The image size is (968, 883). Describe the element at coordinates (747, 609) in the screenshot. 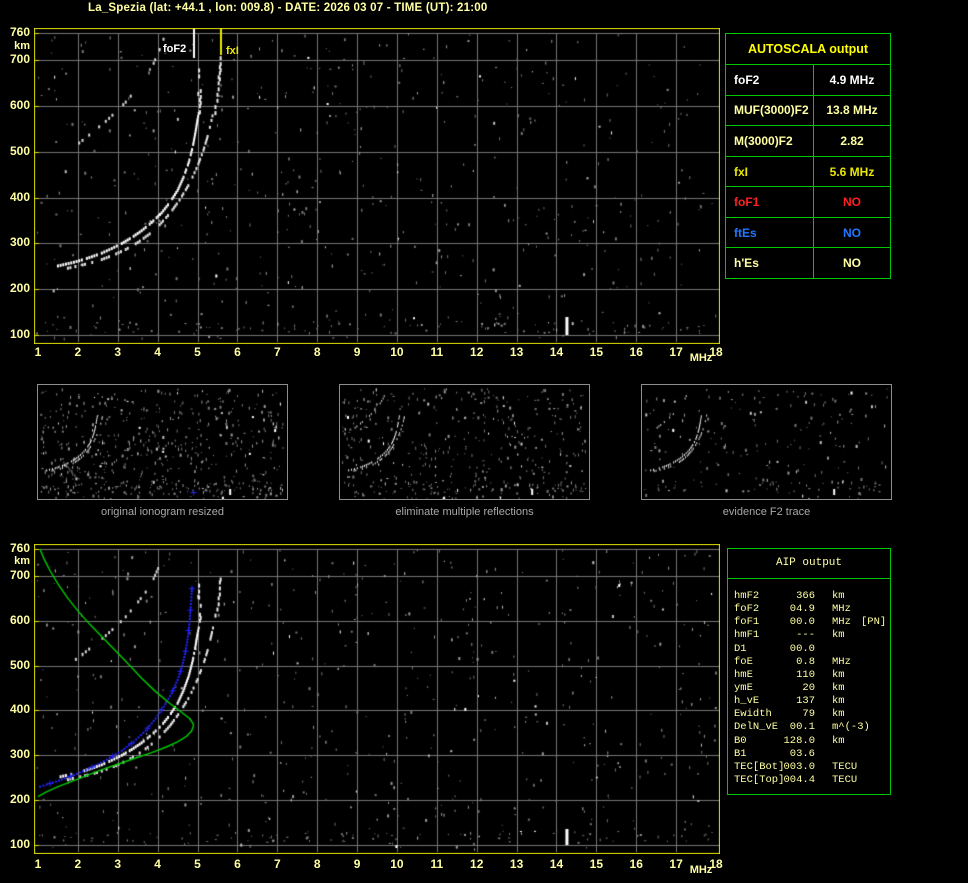

I see `aip-row-label: foF2` at that location.